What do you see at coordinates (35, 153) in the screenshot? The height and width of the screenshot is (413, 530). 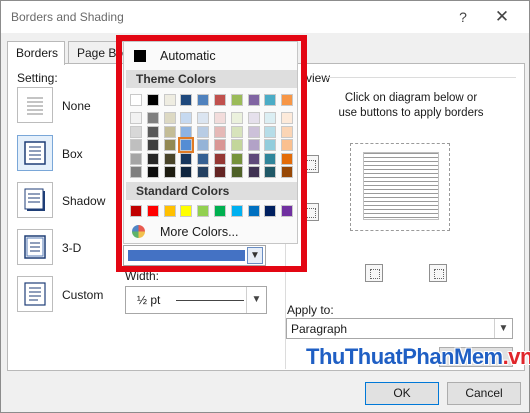 I see `setting-box-button` at bounding box center [35, 153].